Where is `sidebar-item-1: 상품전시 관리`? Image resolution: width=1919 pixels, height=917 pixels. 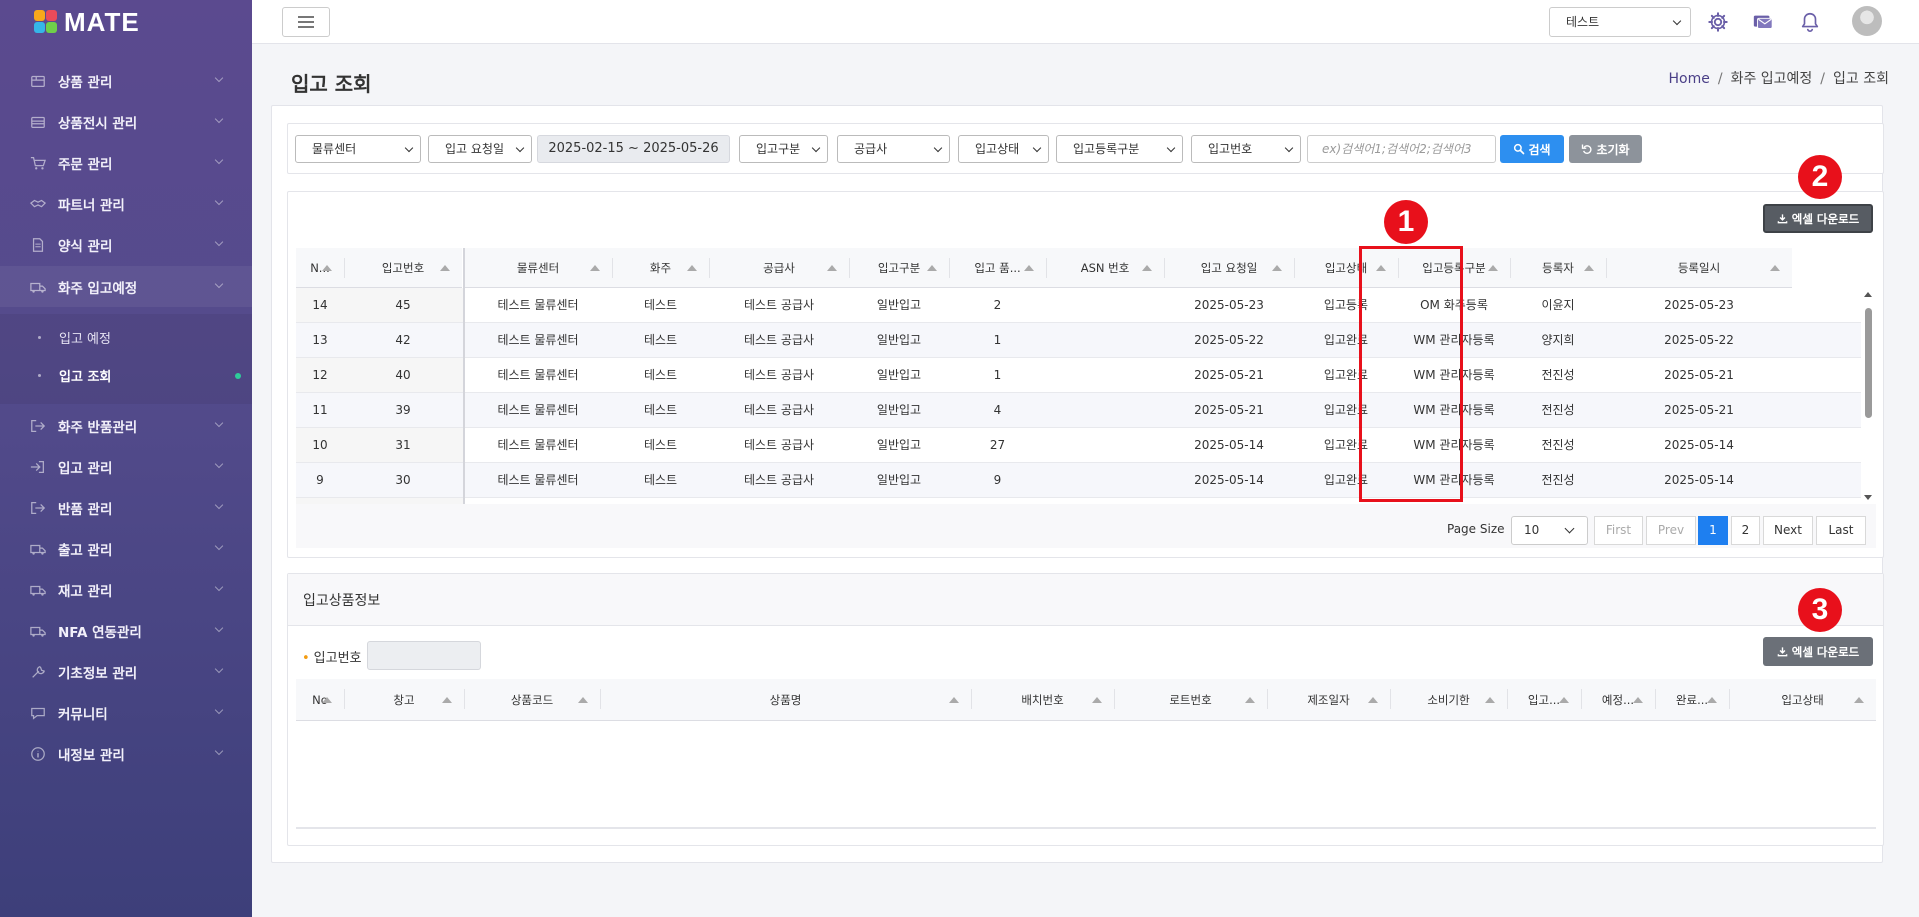 sidebar-item-1: 상품전시 관리 is located at coordinates (126, 121).